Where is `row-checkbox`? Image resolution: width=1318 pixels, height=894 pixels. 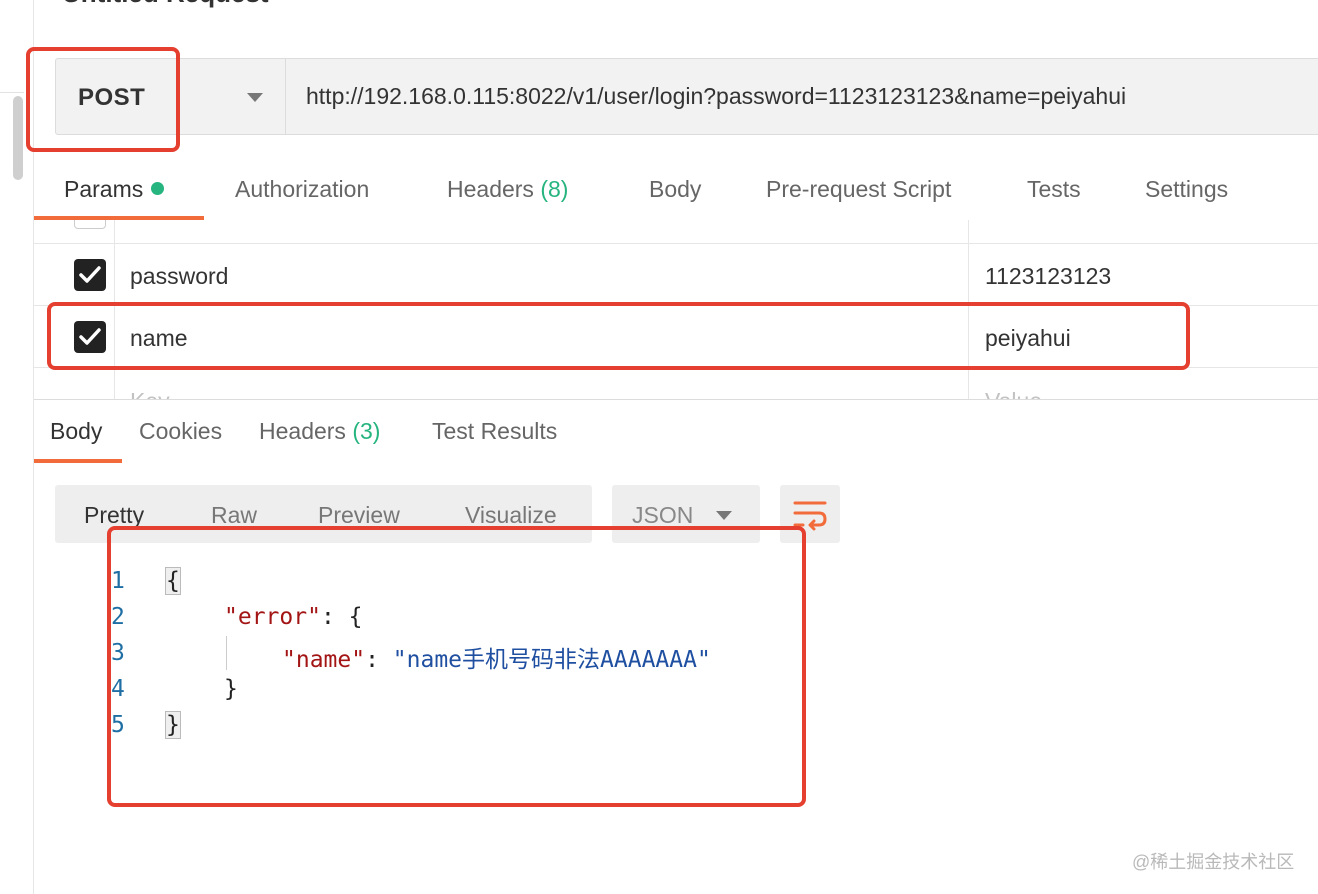 row-checkbox is located at coordinates (90, 224).